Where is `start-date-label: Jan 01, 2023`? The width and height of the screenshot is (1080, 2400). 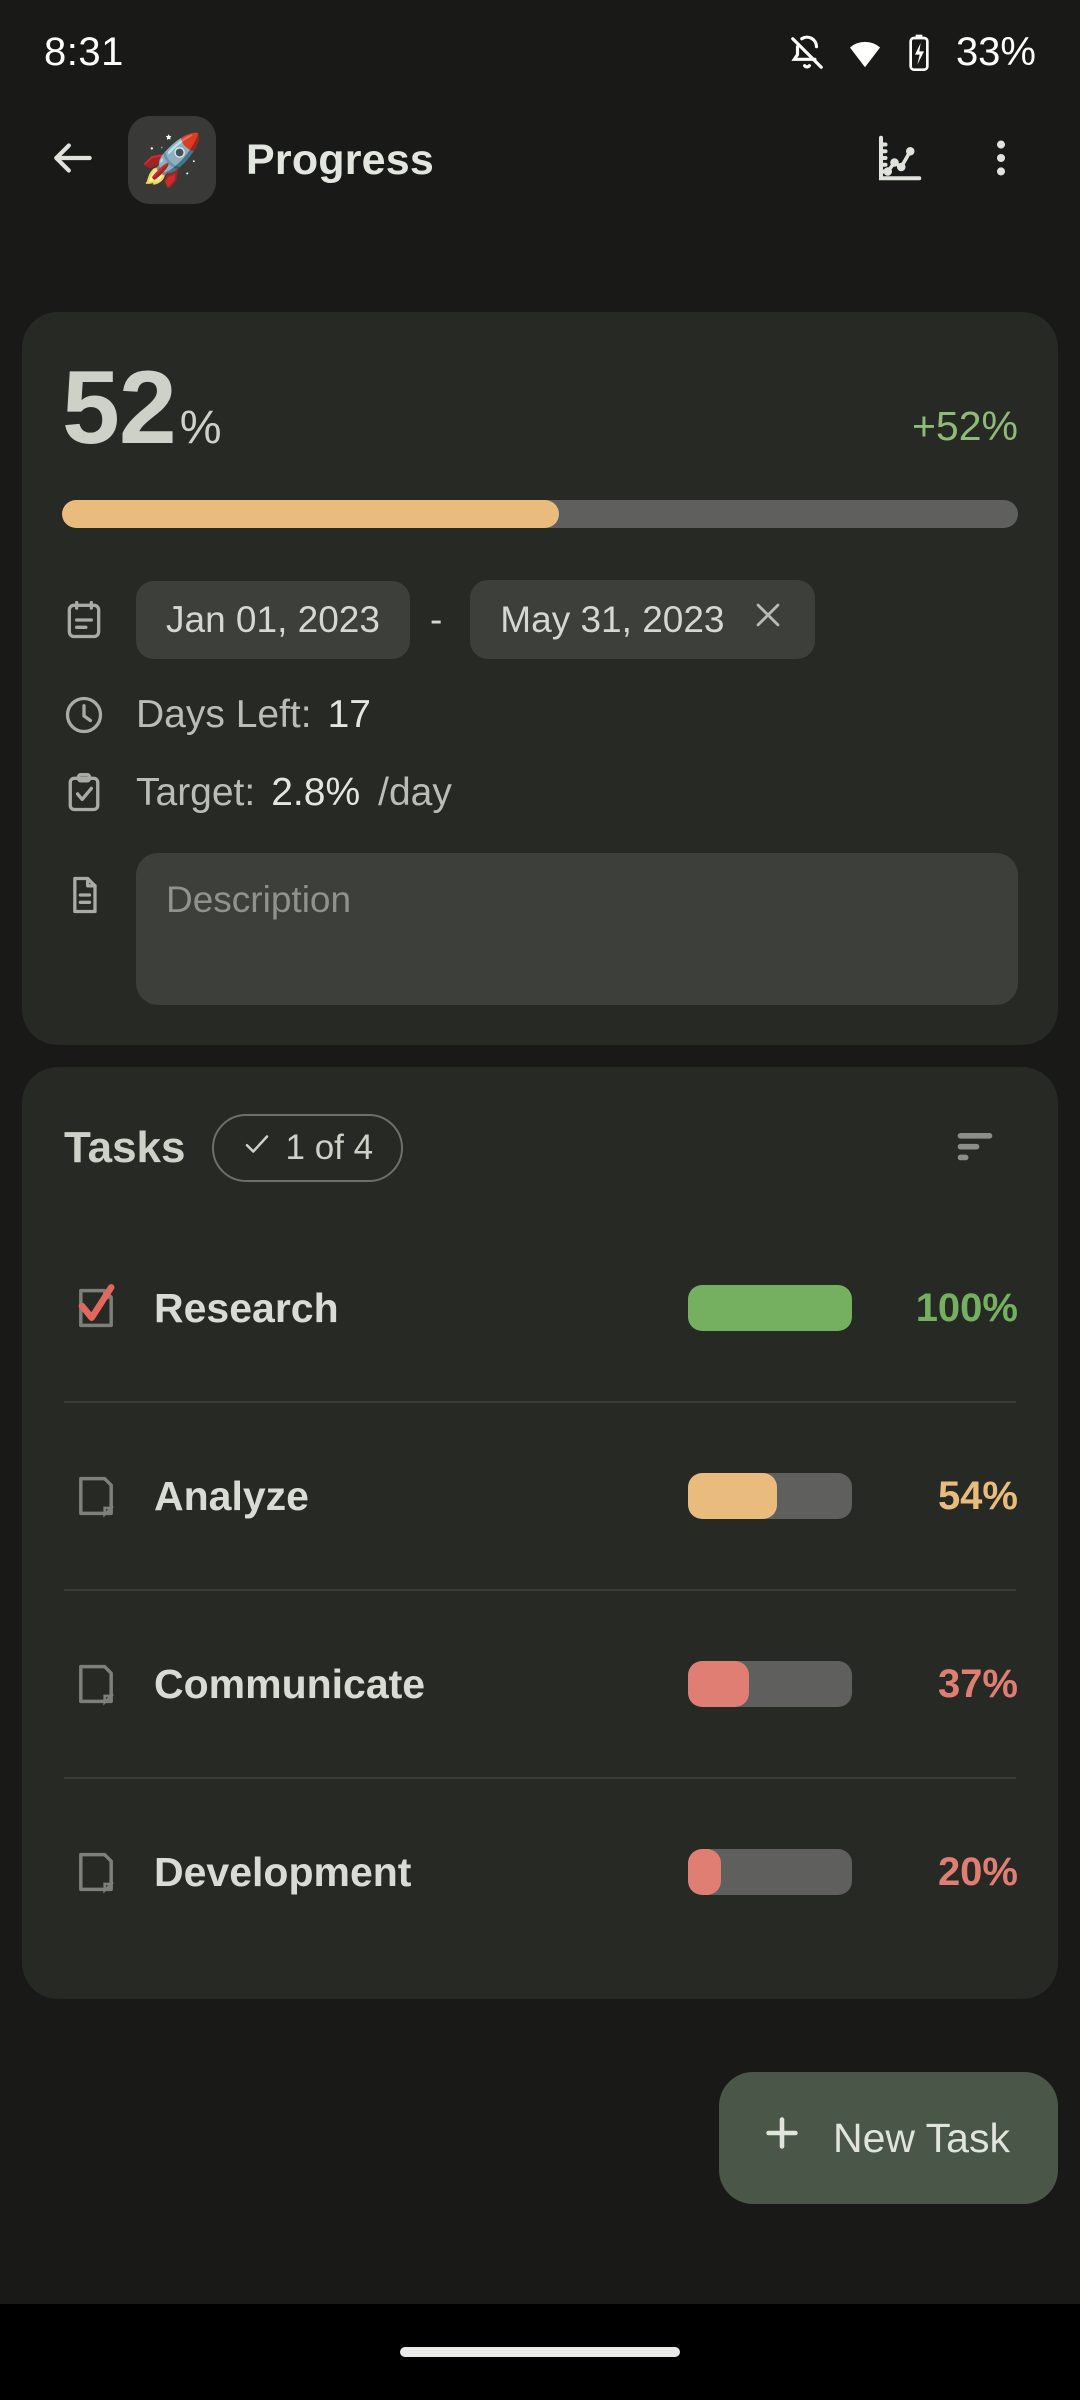 start-date-label: Jan 01, 2023 is located at coordinates (273, 619).